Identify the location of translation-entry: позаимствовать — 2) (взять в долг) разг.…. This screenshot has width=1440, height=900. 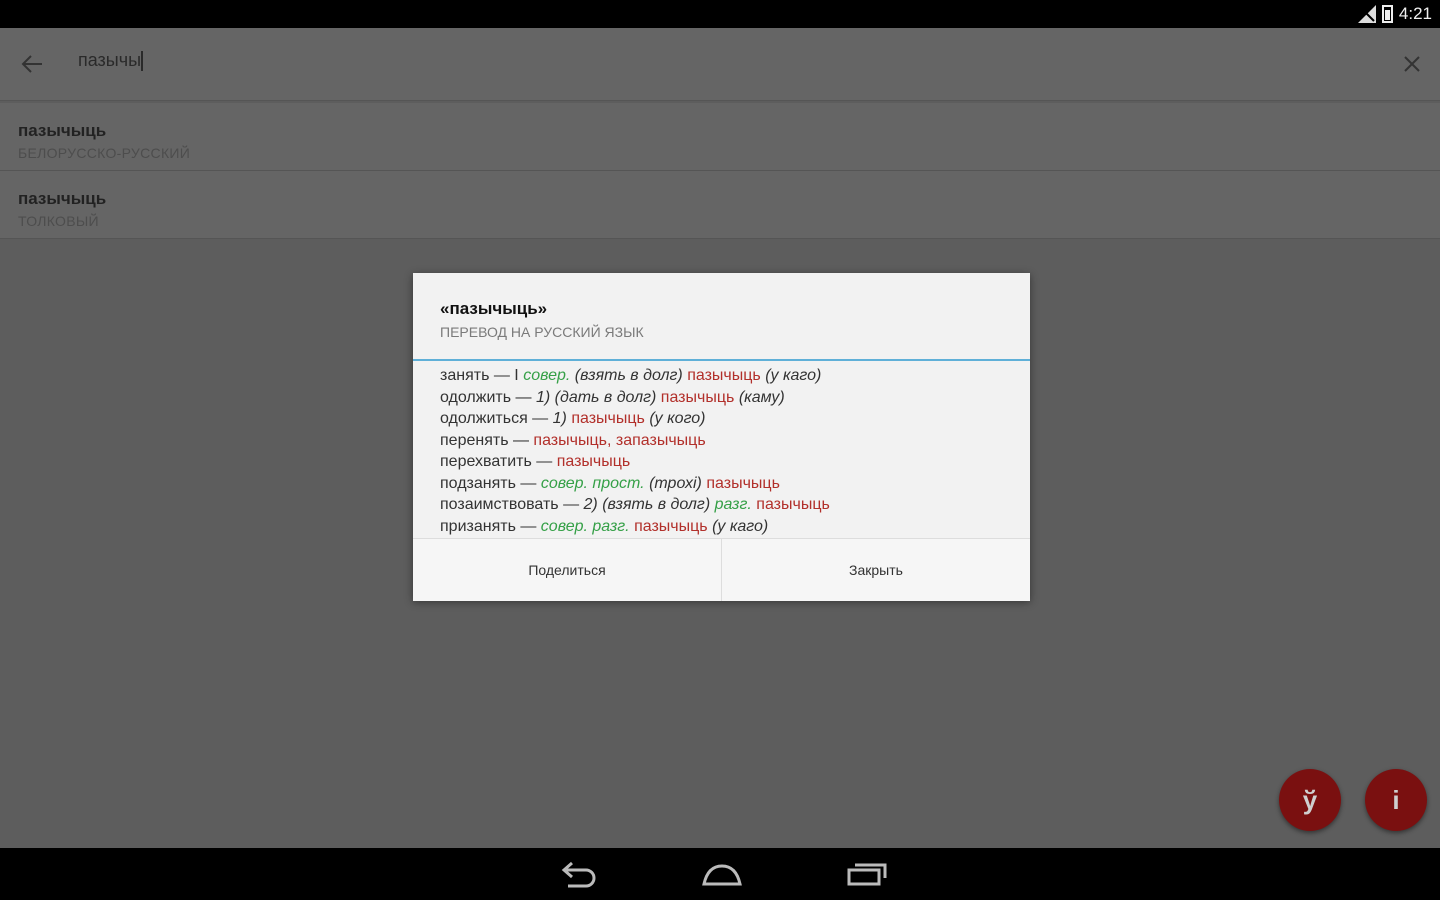
(730, 505).